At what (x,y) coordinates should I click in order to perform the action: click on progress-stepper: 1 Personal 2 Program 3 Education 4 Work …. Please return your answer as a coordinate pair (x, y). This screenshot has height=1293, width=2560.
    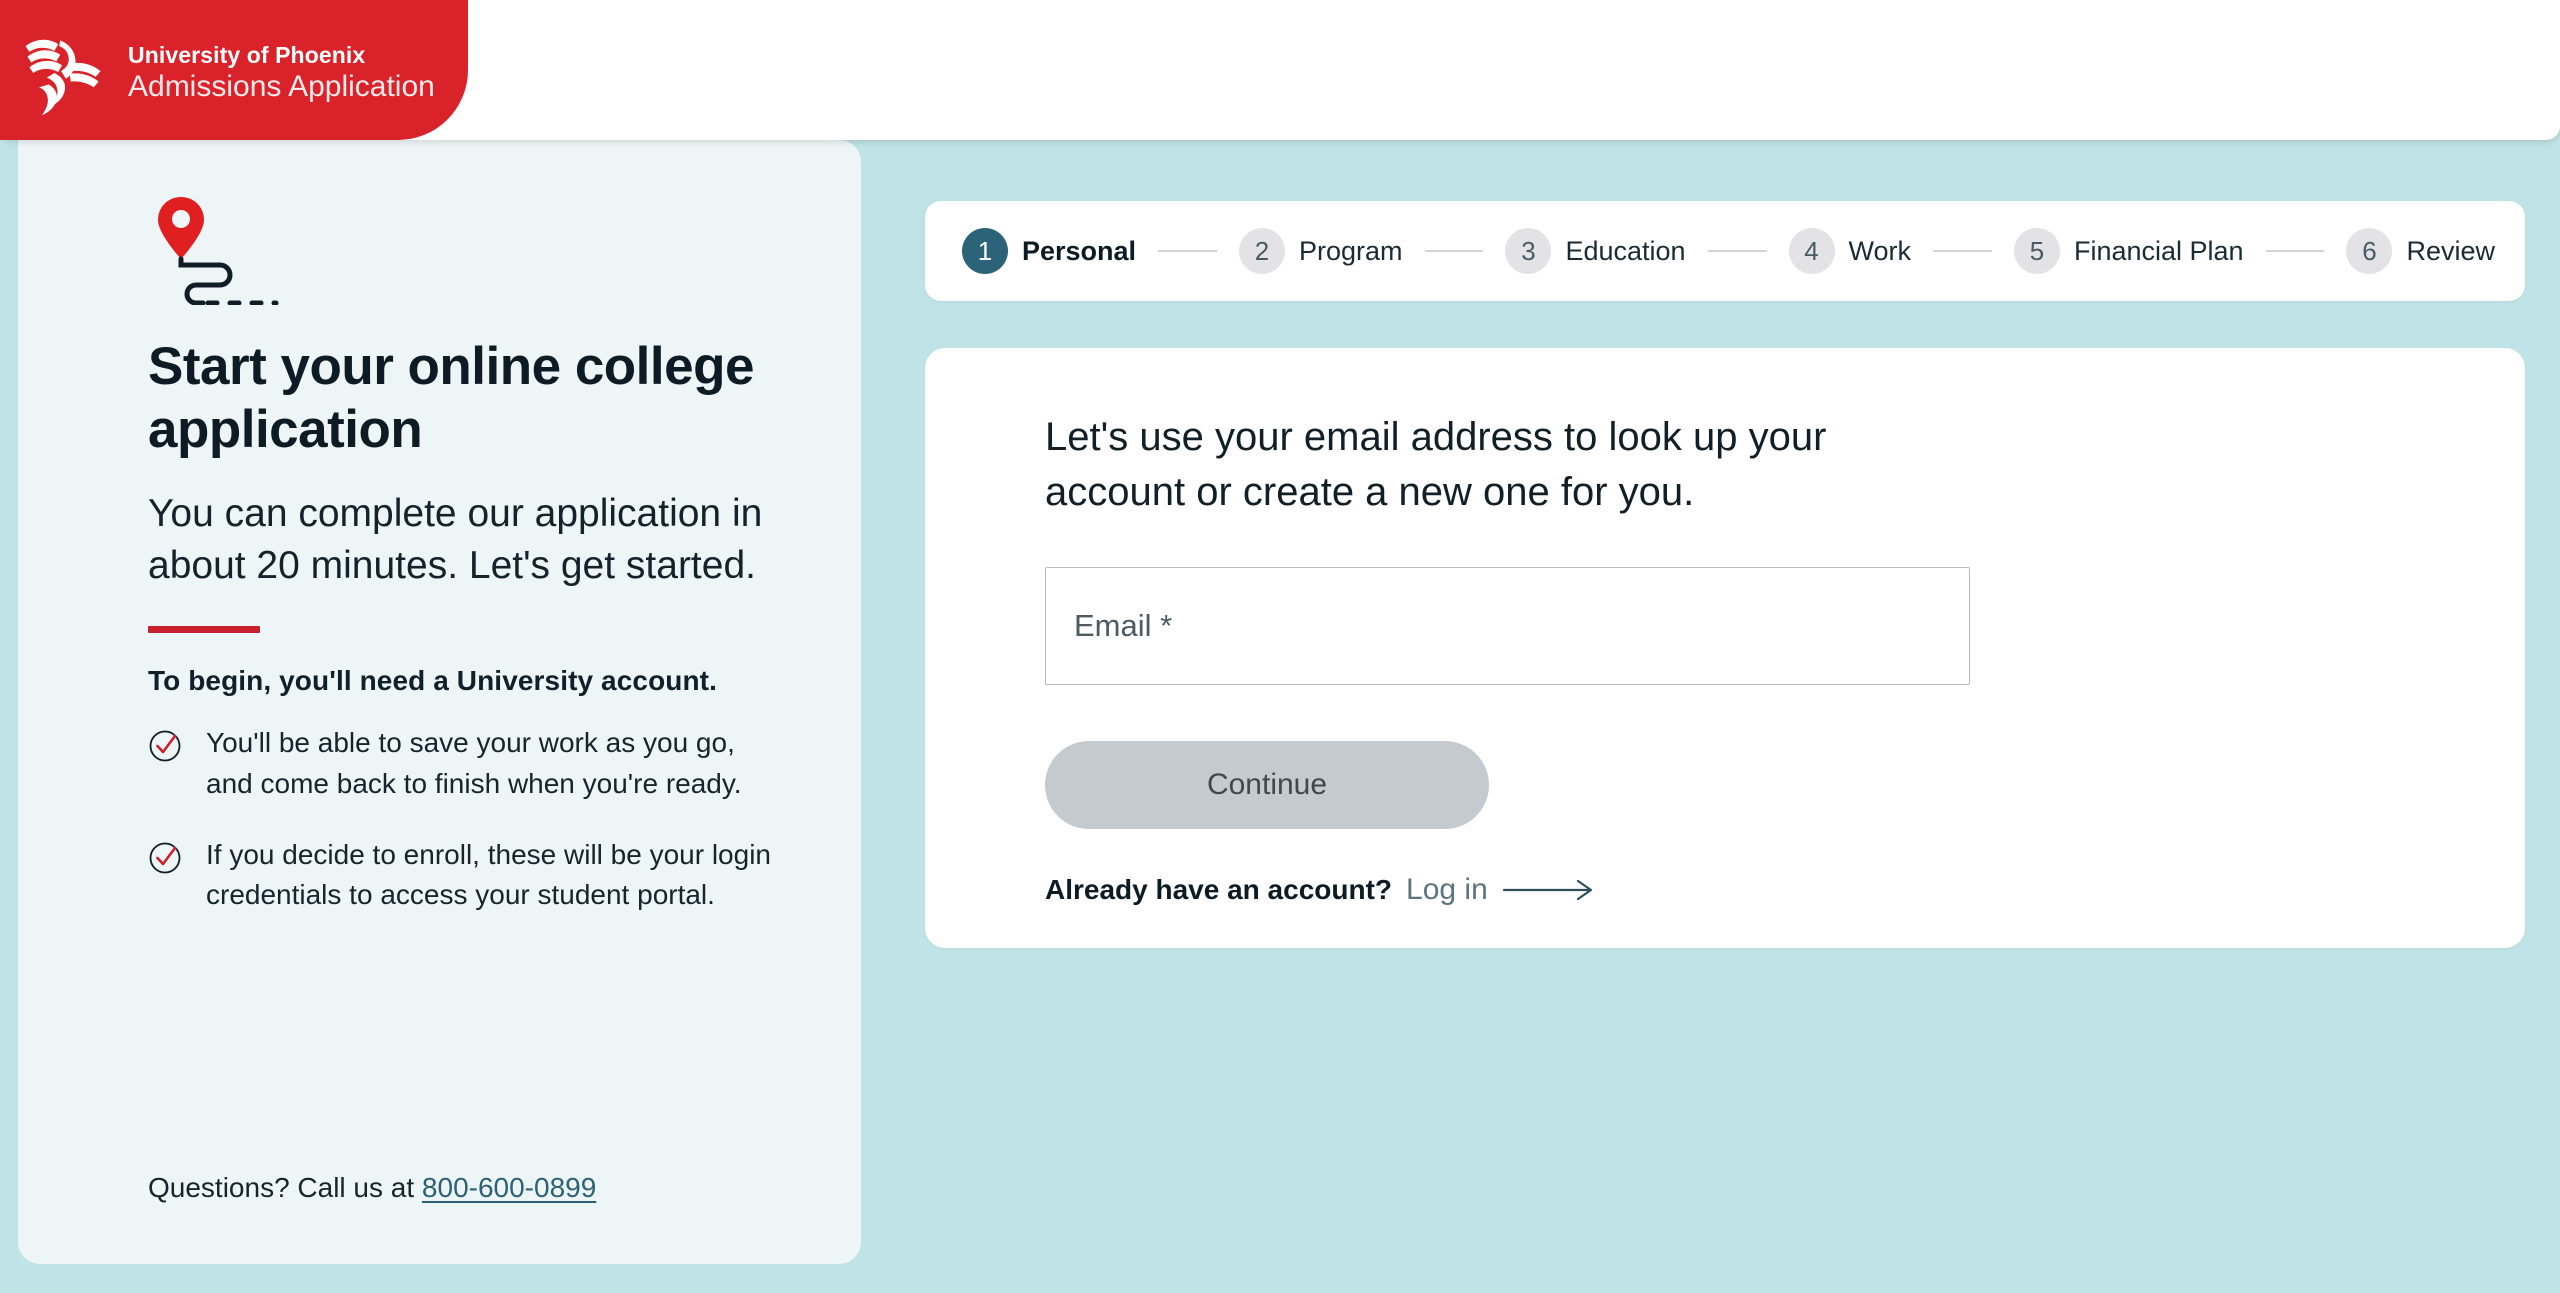
    Looking at the image, I should click on (1725, 251).